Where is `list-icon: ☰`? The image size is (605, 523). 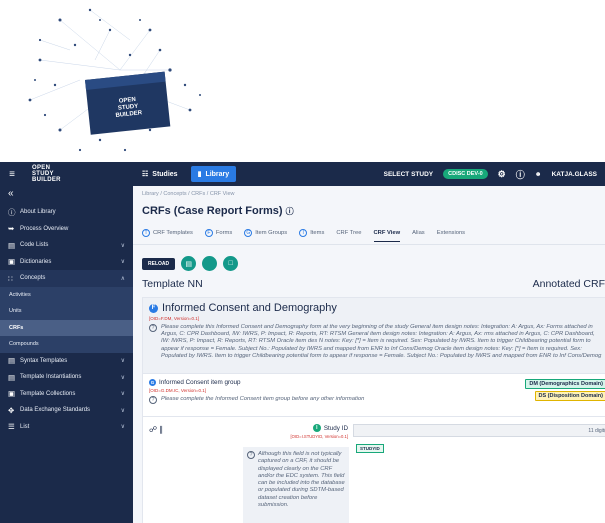 list-icon: ☰ is located at coordinates (11, 427).